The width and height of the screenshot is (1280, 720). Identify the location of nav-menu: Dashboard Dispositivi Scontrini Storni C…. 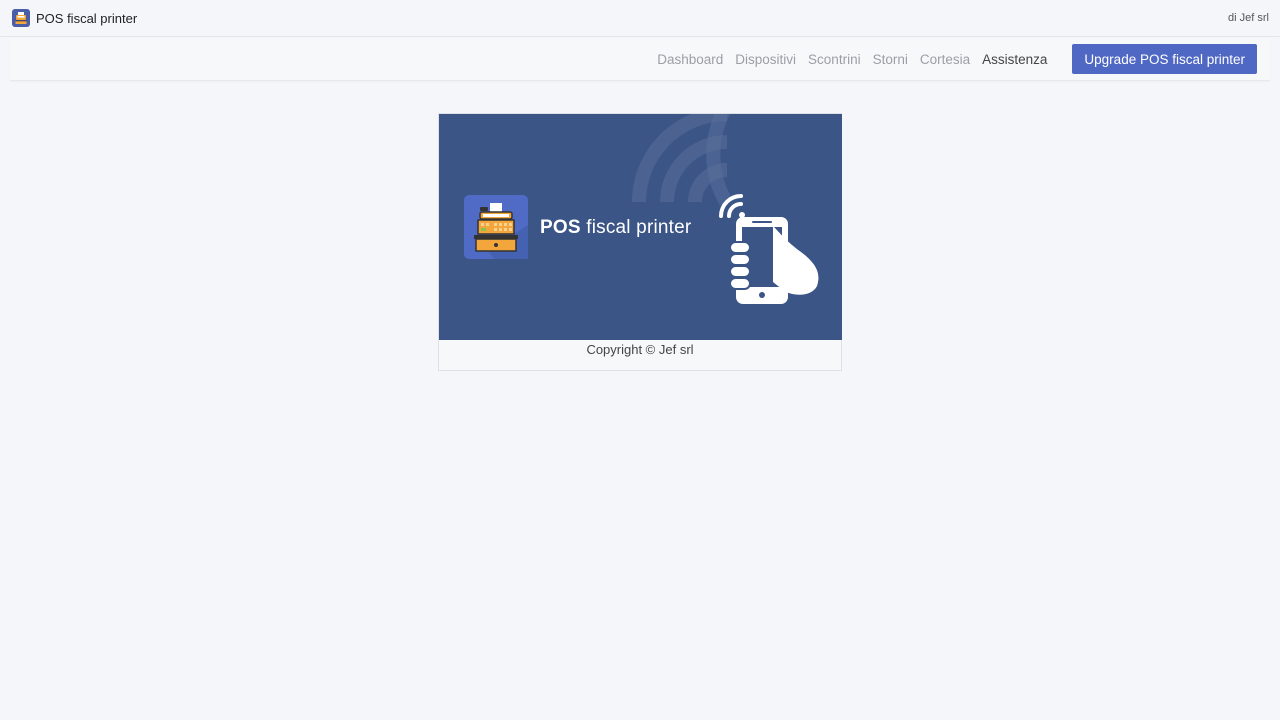
(852, 59).